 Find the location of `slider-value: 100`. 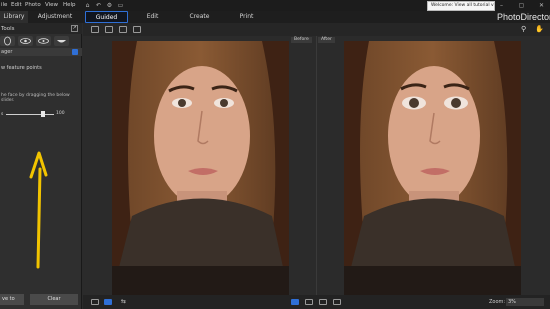

slider-value: 100 is located at coordinates (60, 113).